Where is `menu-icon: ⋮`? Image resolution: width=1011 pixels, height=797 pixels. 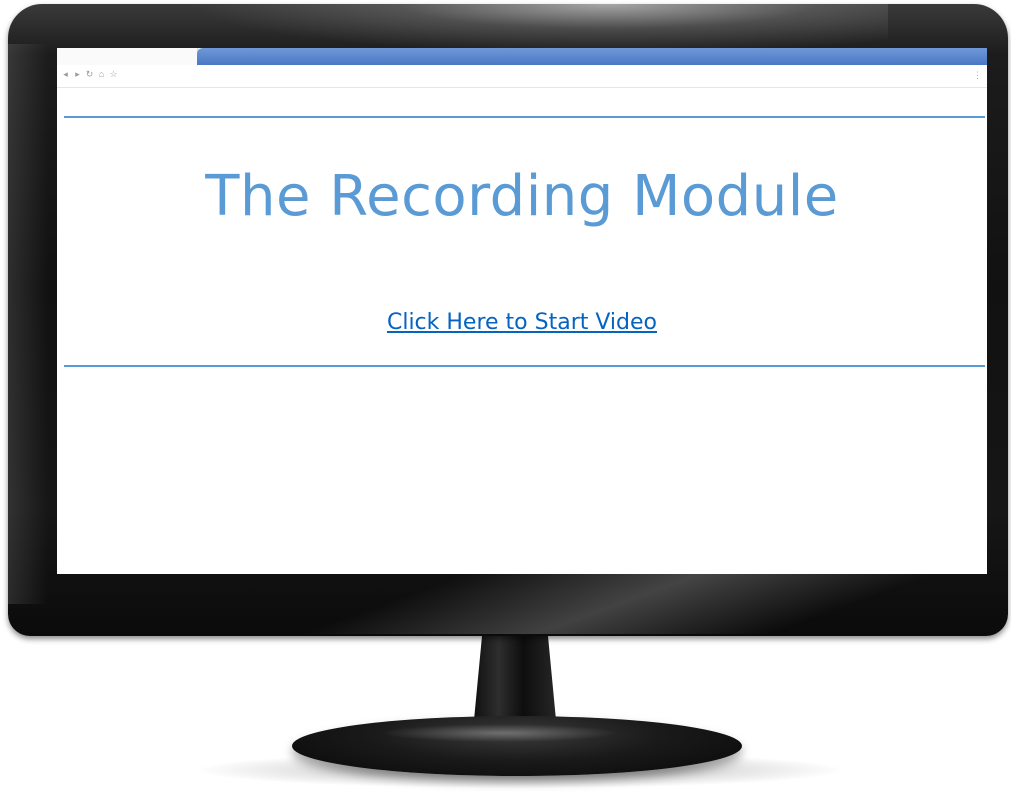
menu-icon: ⋮ is located at coordinates (977, 75).